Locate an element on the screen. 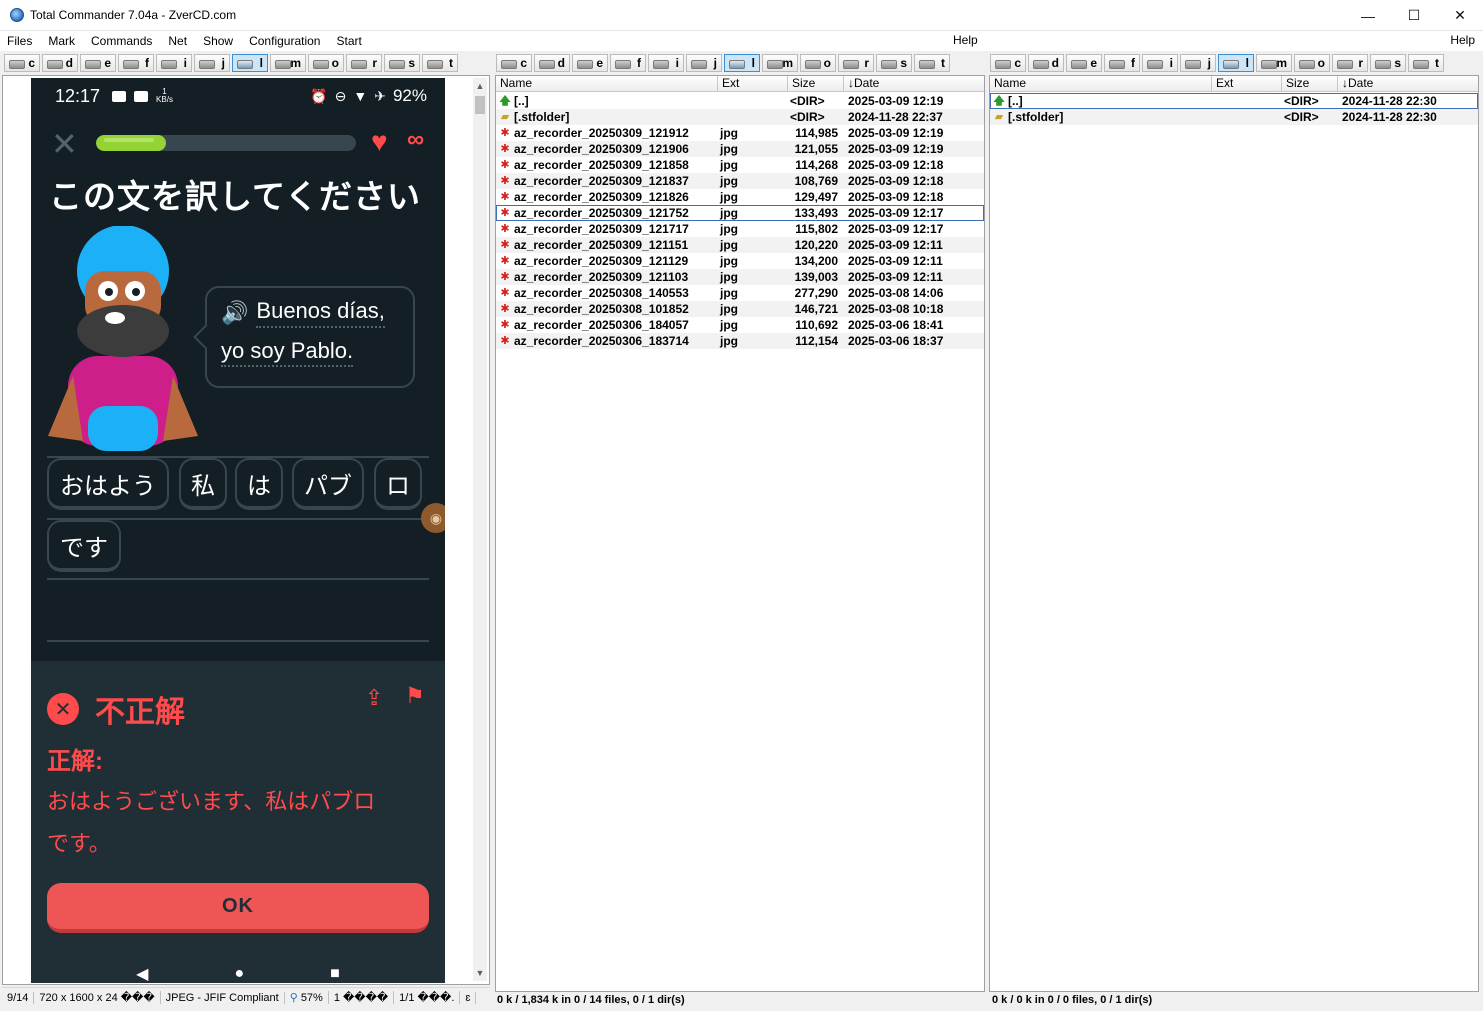 The height and width of the screenshot is (1011, 1483). answer-line is located at coordinates (238, 579).